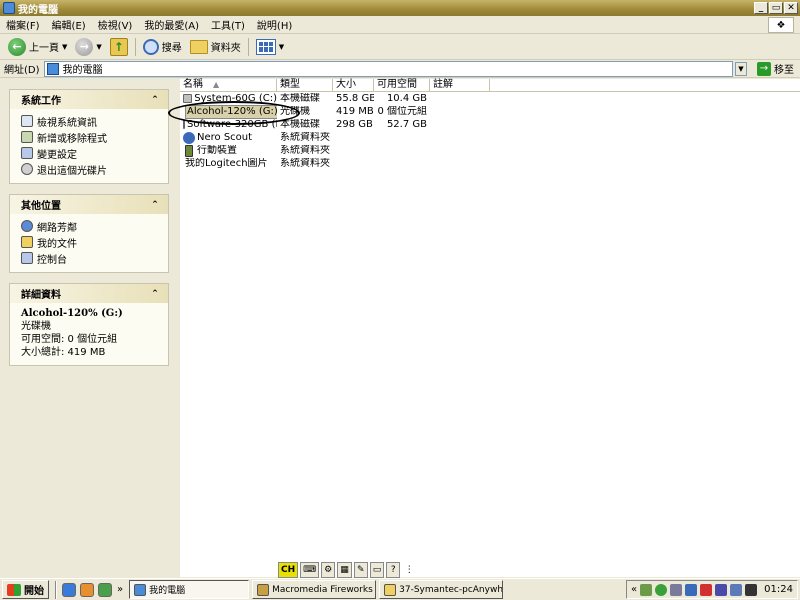 This screenshot has width=800, height=600. I want to click on mobile-icon, so click(189, 150).